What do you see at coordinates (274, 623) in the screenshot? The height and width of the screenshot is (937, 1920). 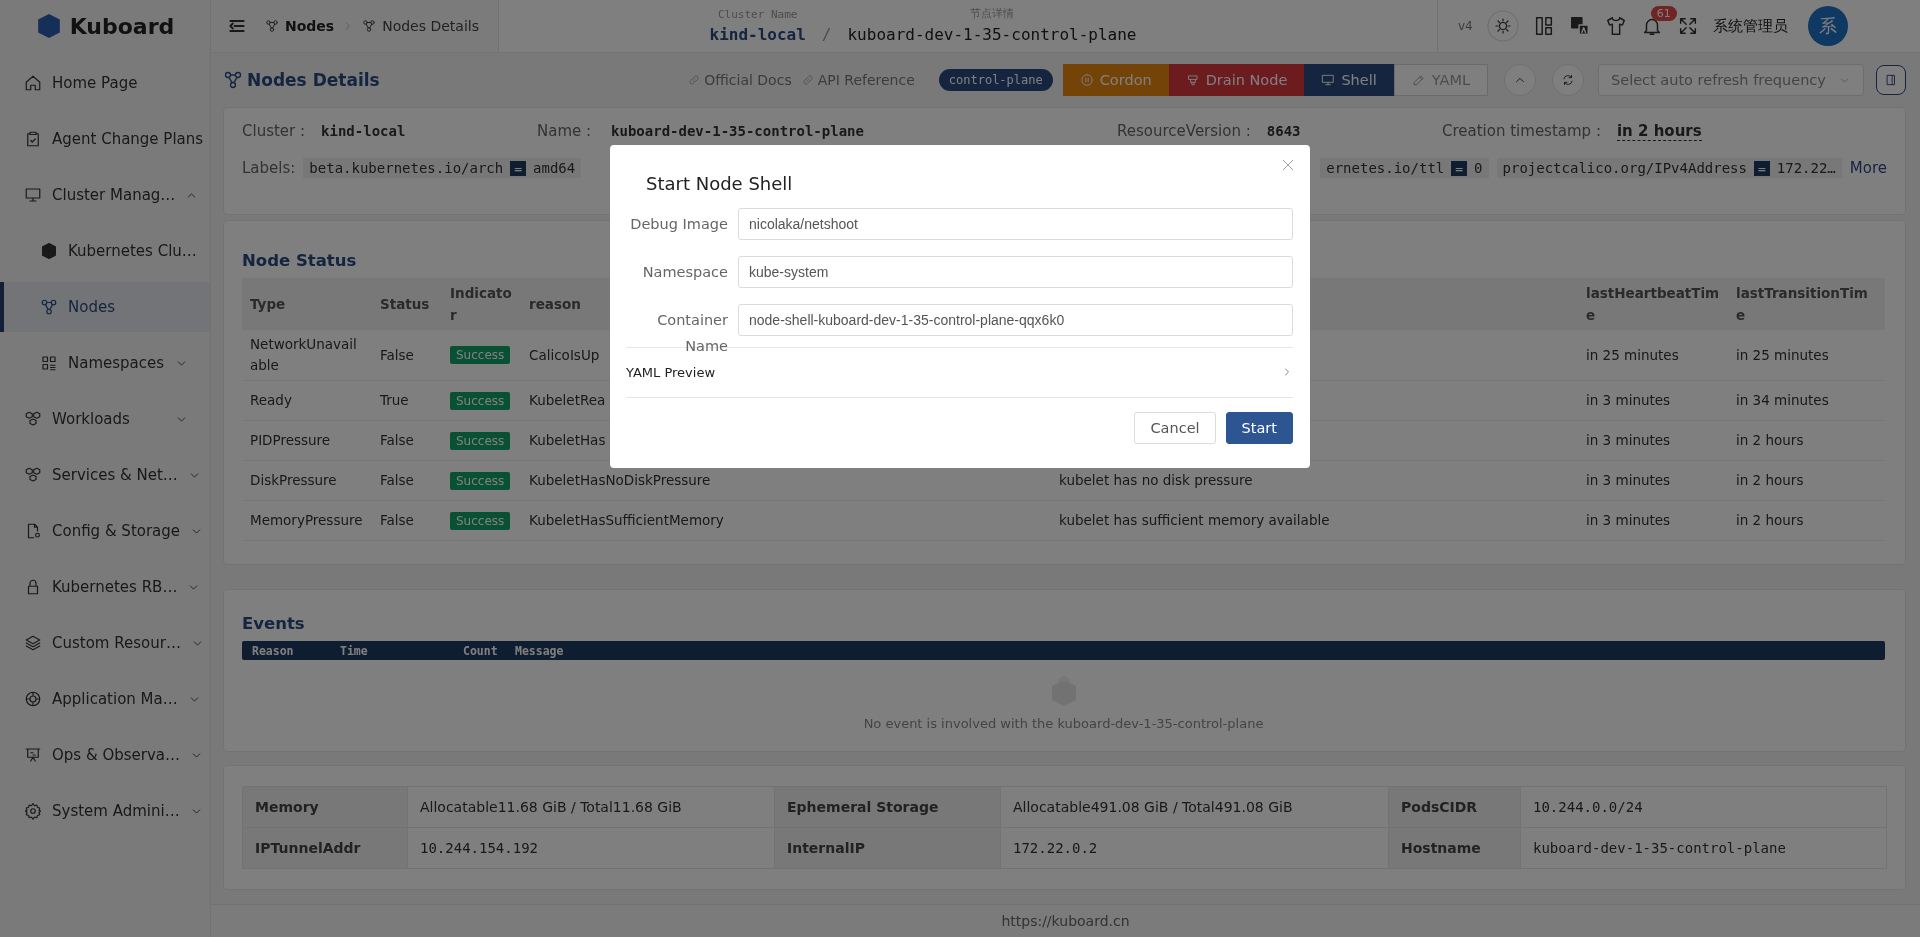 I see `section-title: Events` at bounding box center [274, 623].